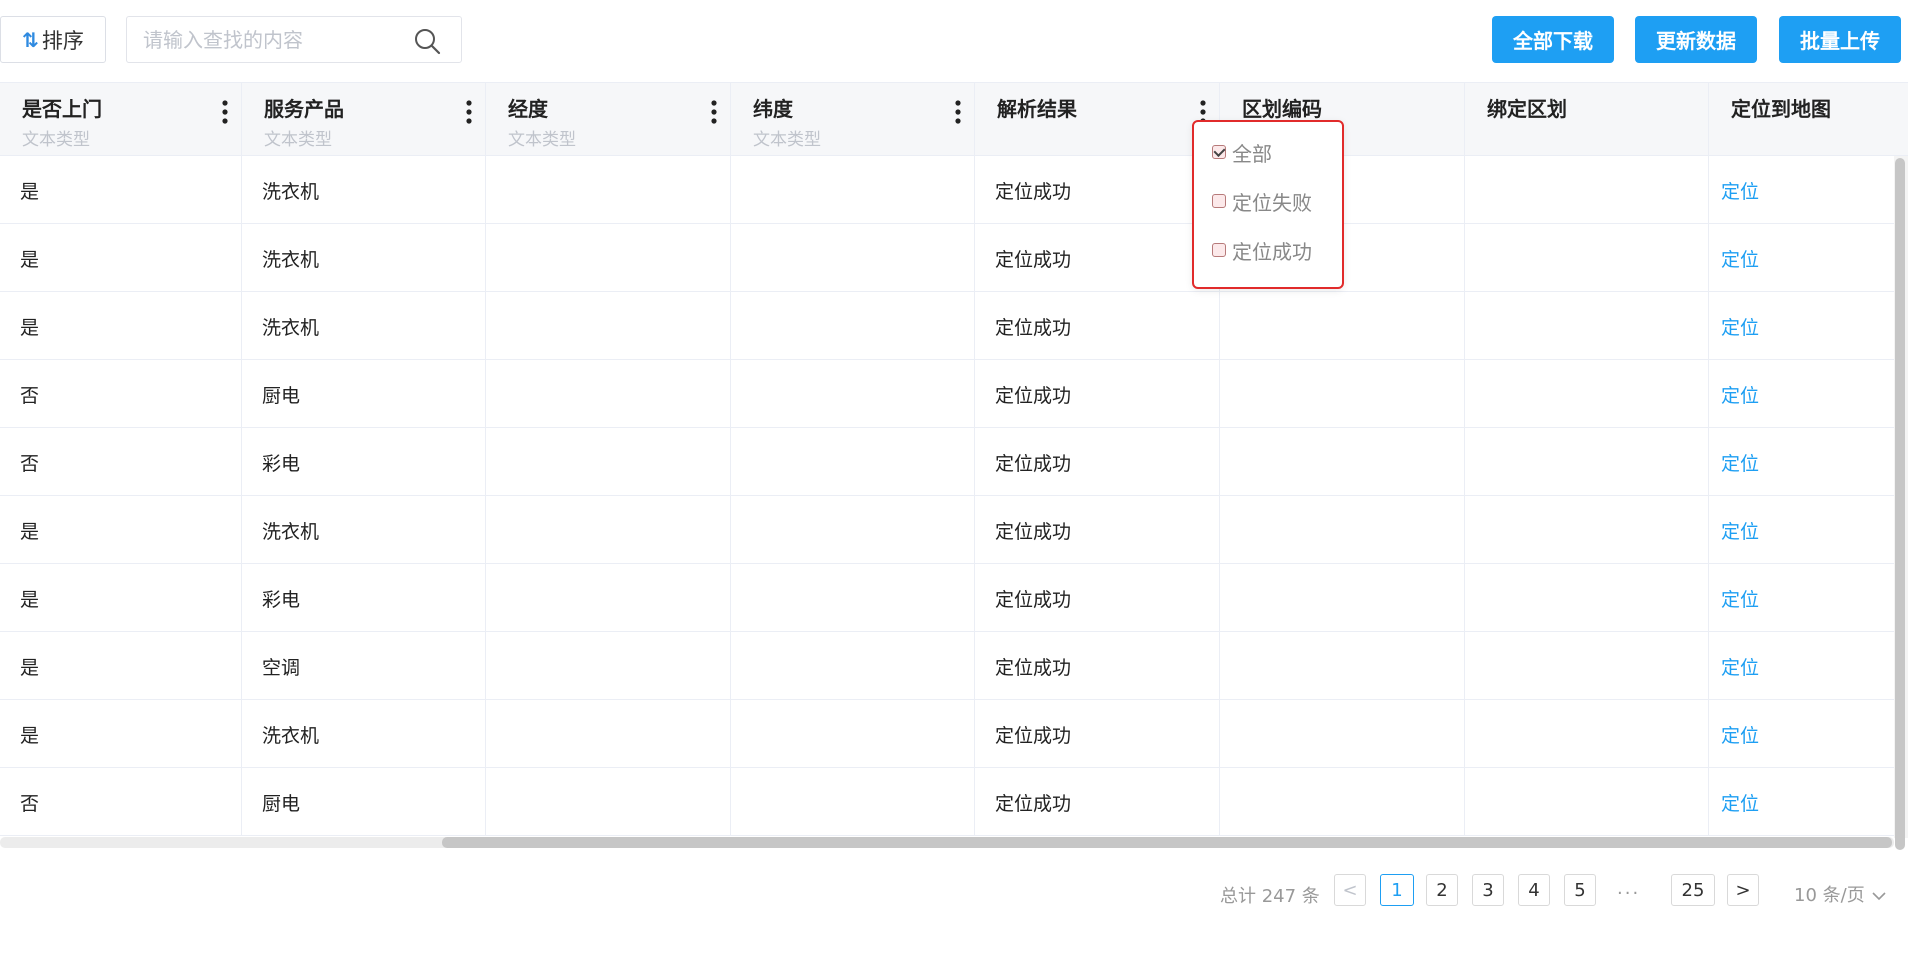 This screenshot has height=959, width=1908. I want to click on column-title: 经度, so click(528, 109).